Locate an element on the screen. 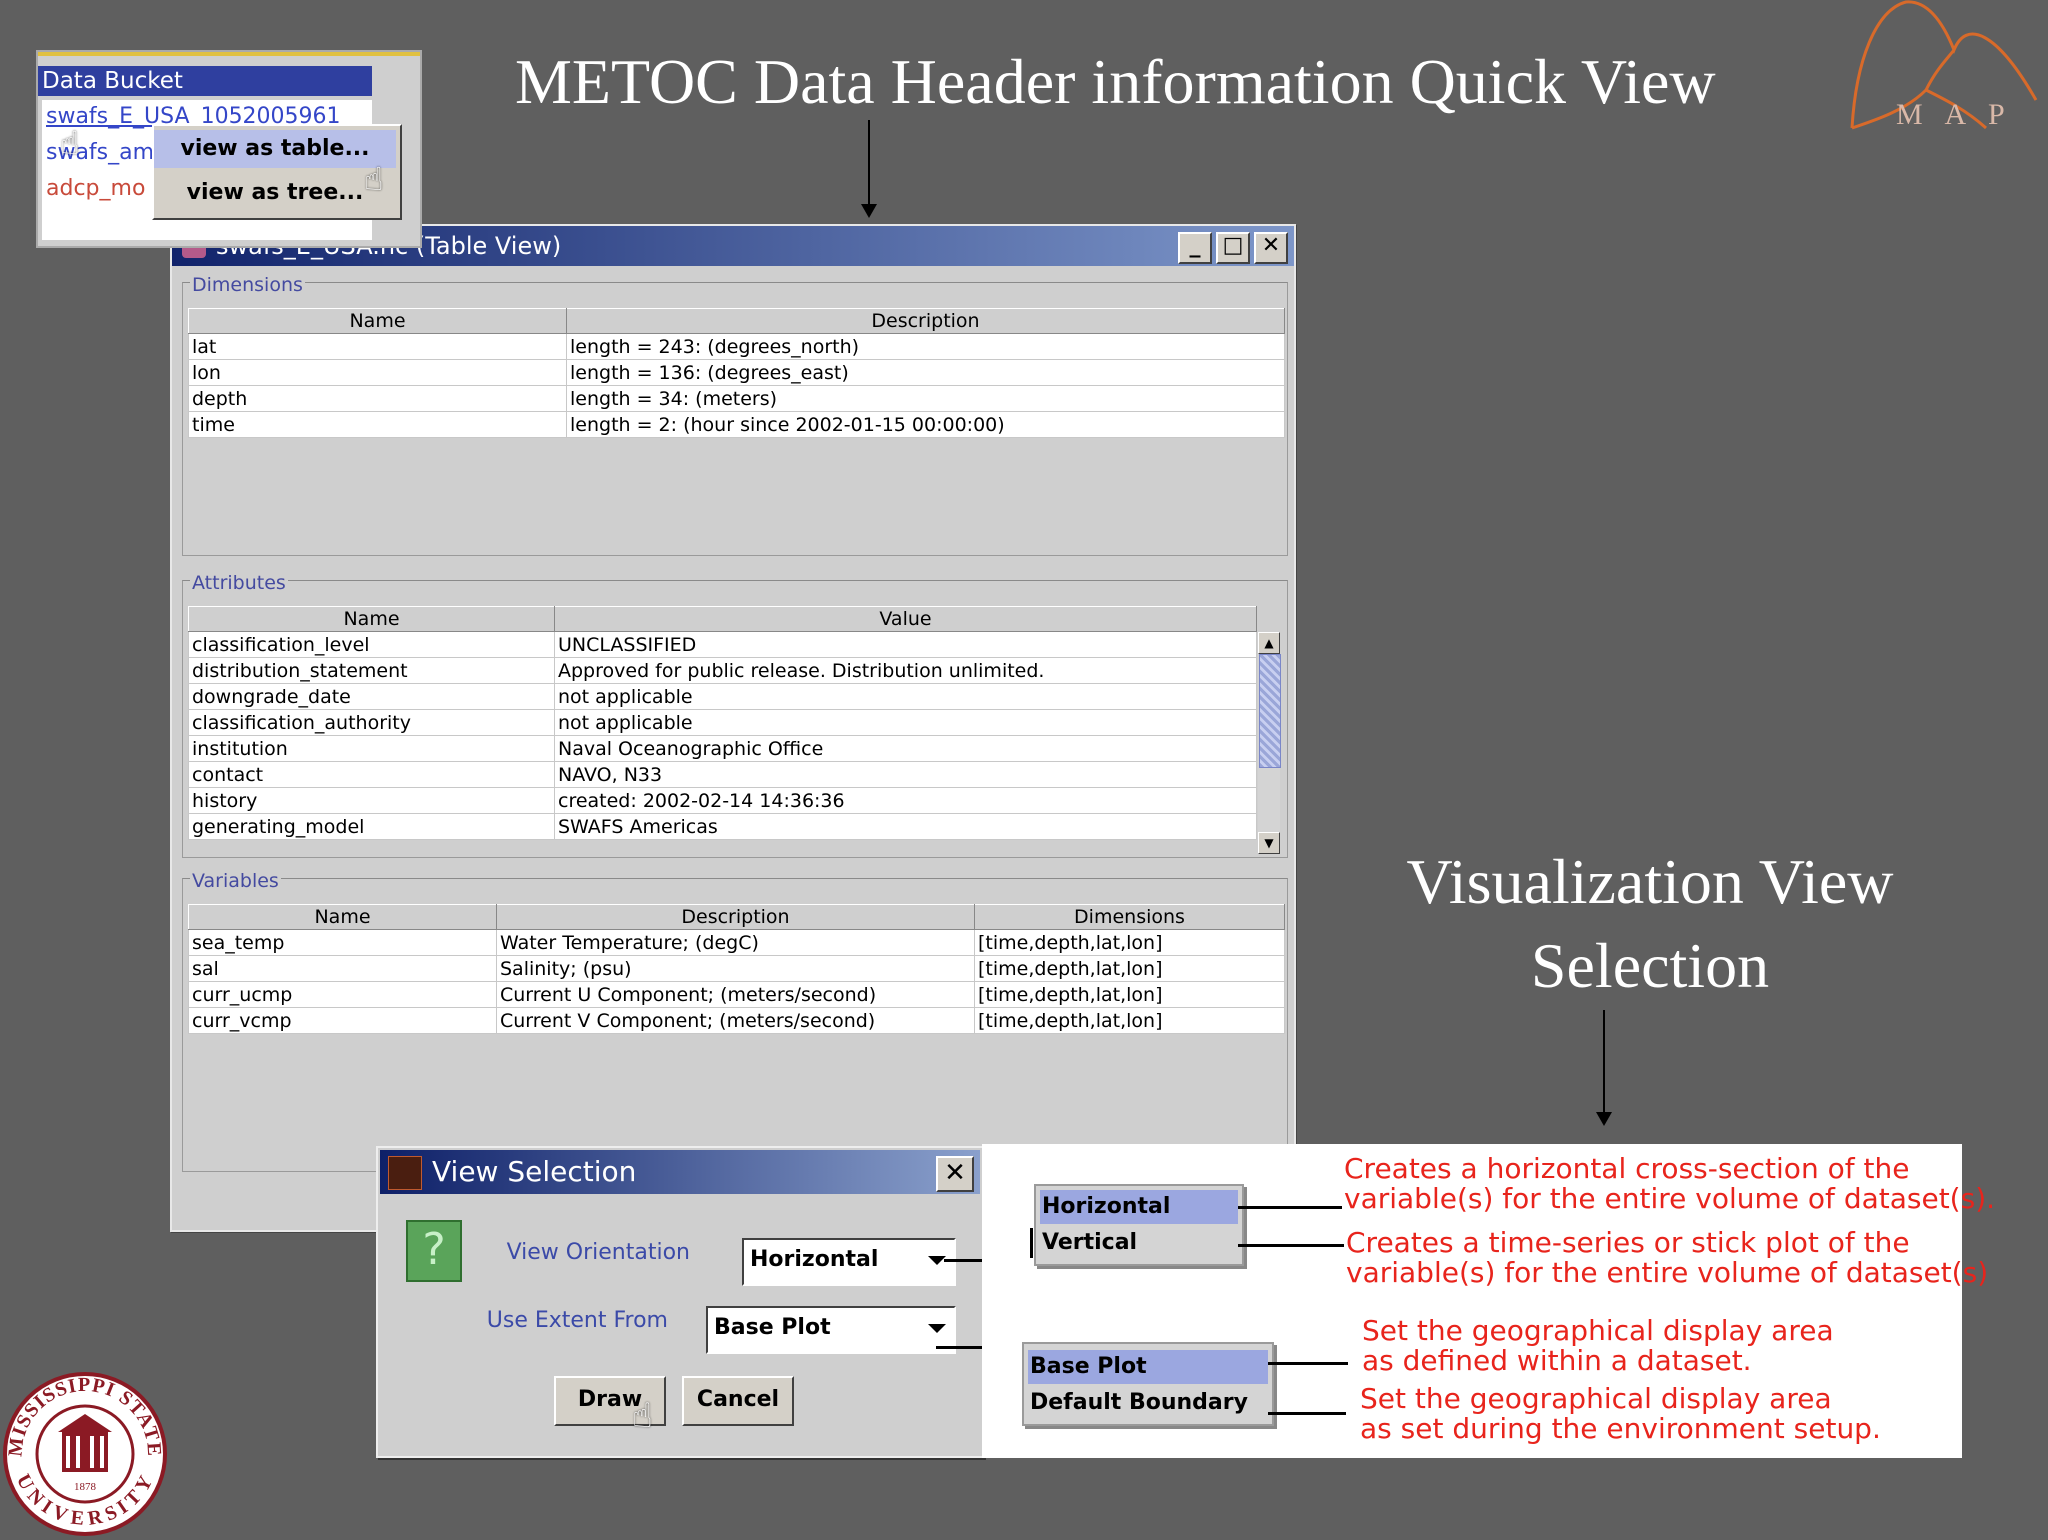  table-row: lon length = 136: (degrees_east) is located at coordinates (736, 372).